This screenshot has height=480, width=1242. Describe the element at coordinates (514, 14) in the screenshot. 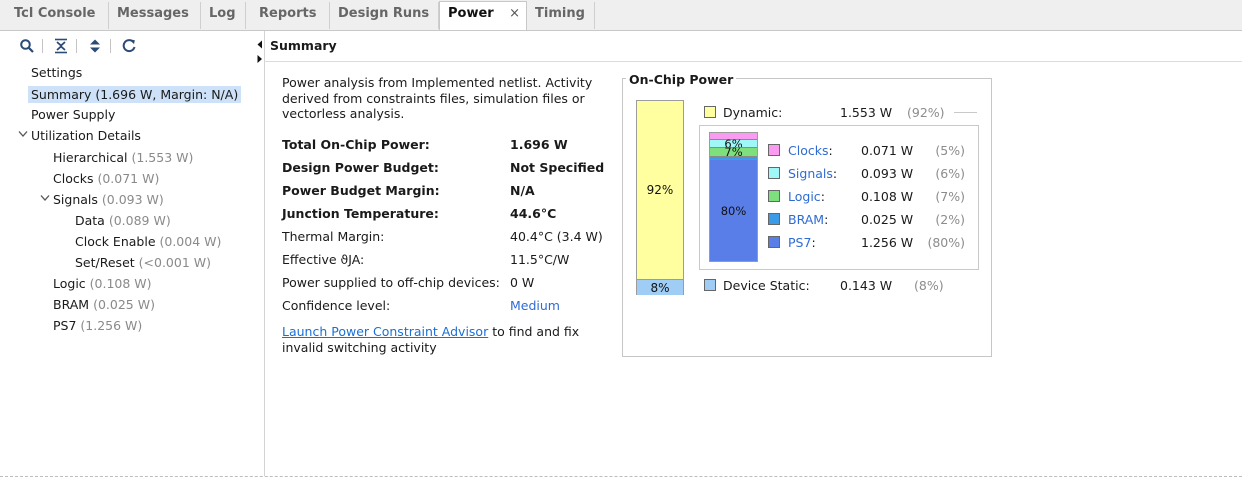

I see `close-icon: ×` at that location.